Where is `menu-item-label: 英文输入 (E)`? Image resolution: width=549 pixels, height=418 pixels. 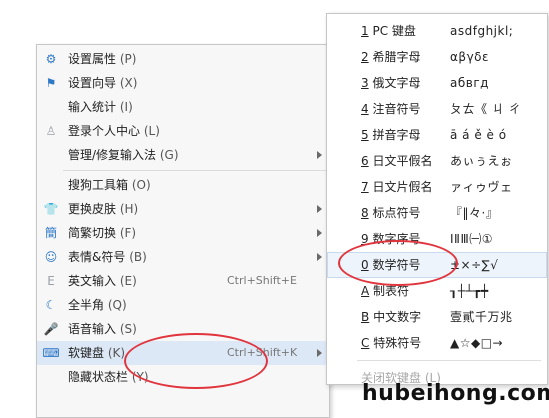
menu-item-label: 英文输入 (E) is located at coordinates (102, 281).